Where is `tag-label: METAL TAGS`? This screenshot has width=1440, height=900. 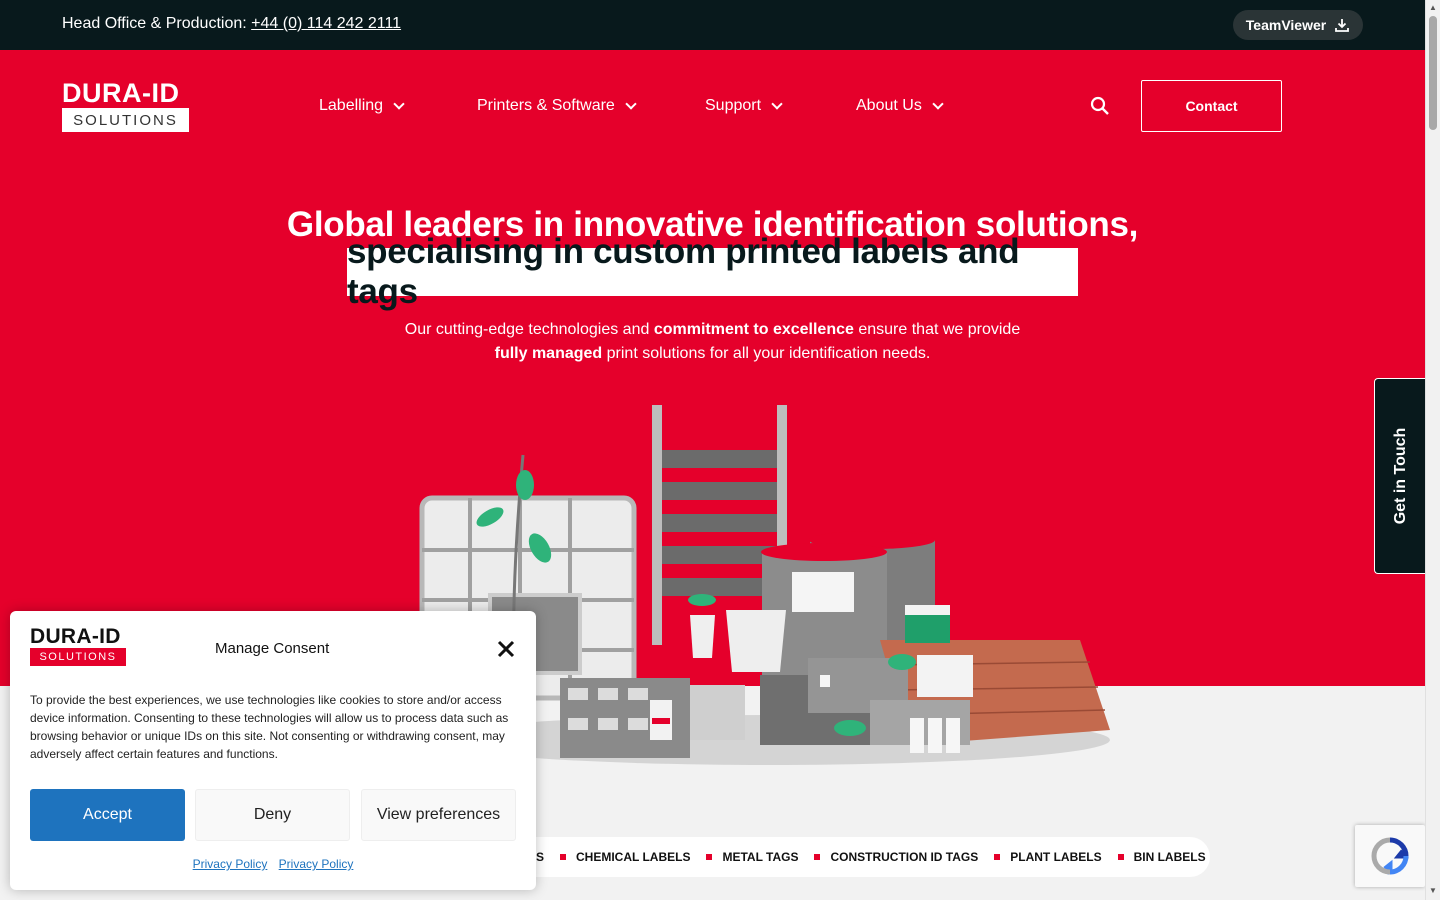
tag-label: METAL TAGS is located at coordinates (760, 857).